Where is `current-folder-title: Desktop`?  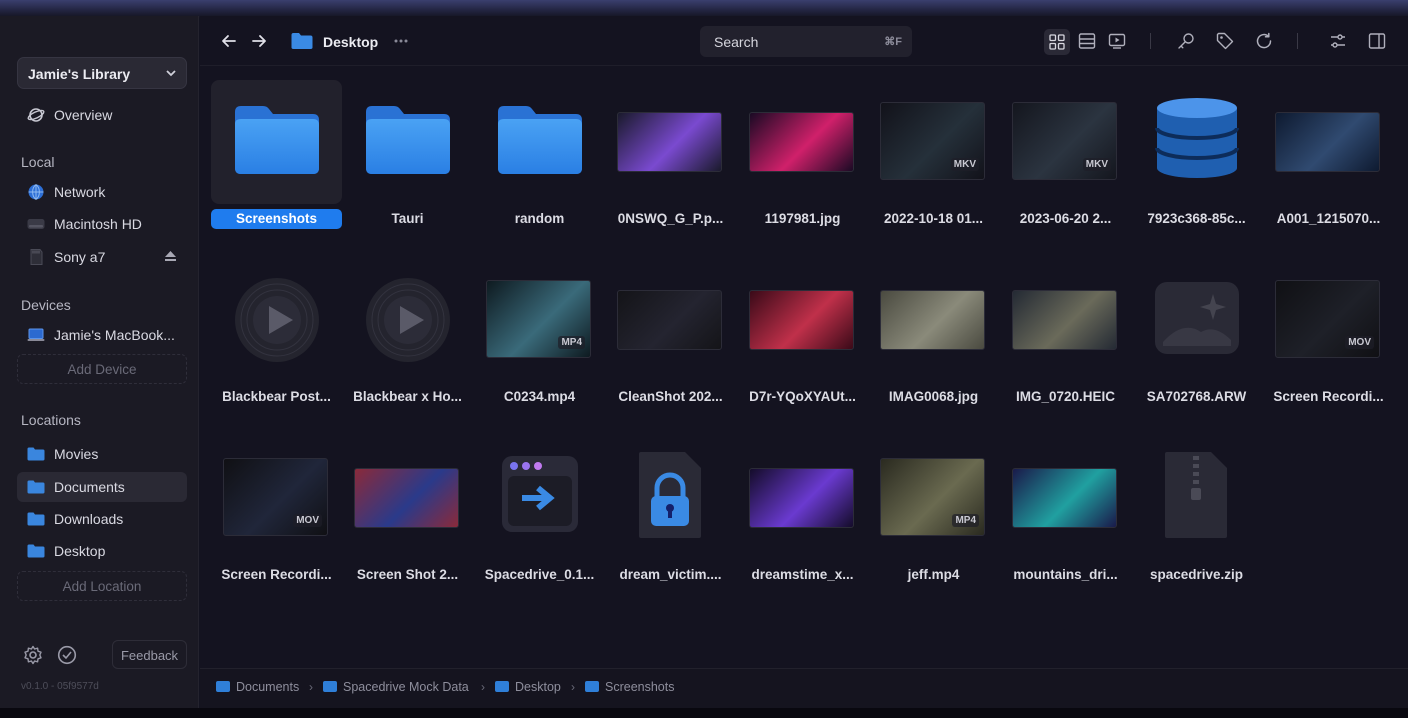 current-folder-title: Desktop is located at coordinates (351, 42).